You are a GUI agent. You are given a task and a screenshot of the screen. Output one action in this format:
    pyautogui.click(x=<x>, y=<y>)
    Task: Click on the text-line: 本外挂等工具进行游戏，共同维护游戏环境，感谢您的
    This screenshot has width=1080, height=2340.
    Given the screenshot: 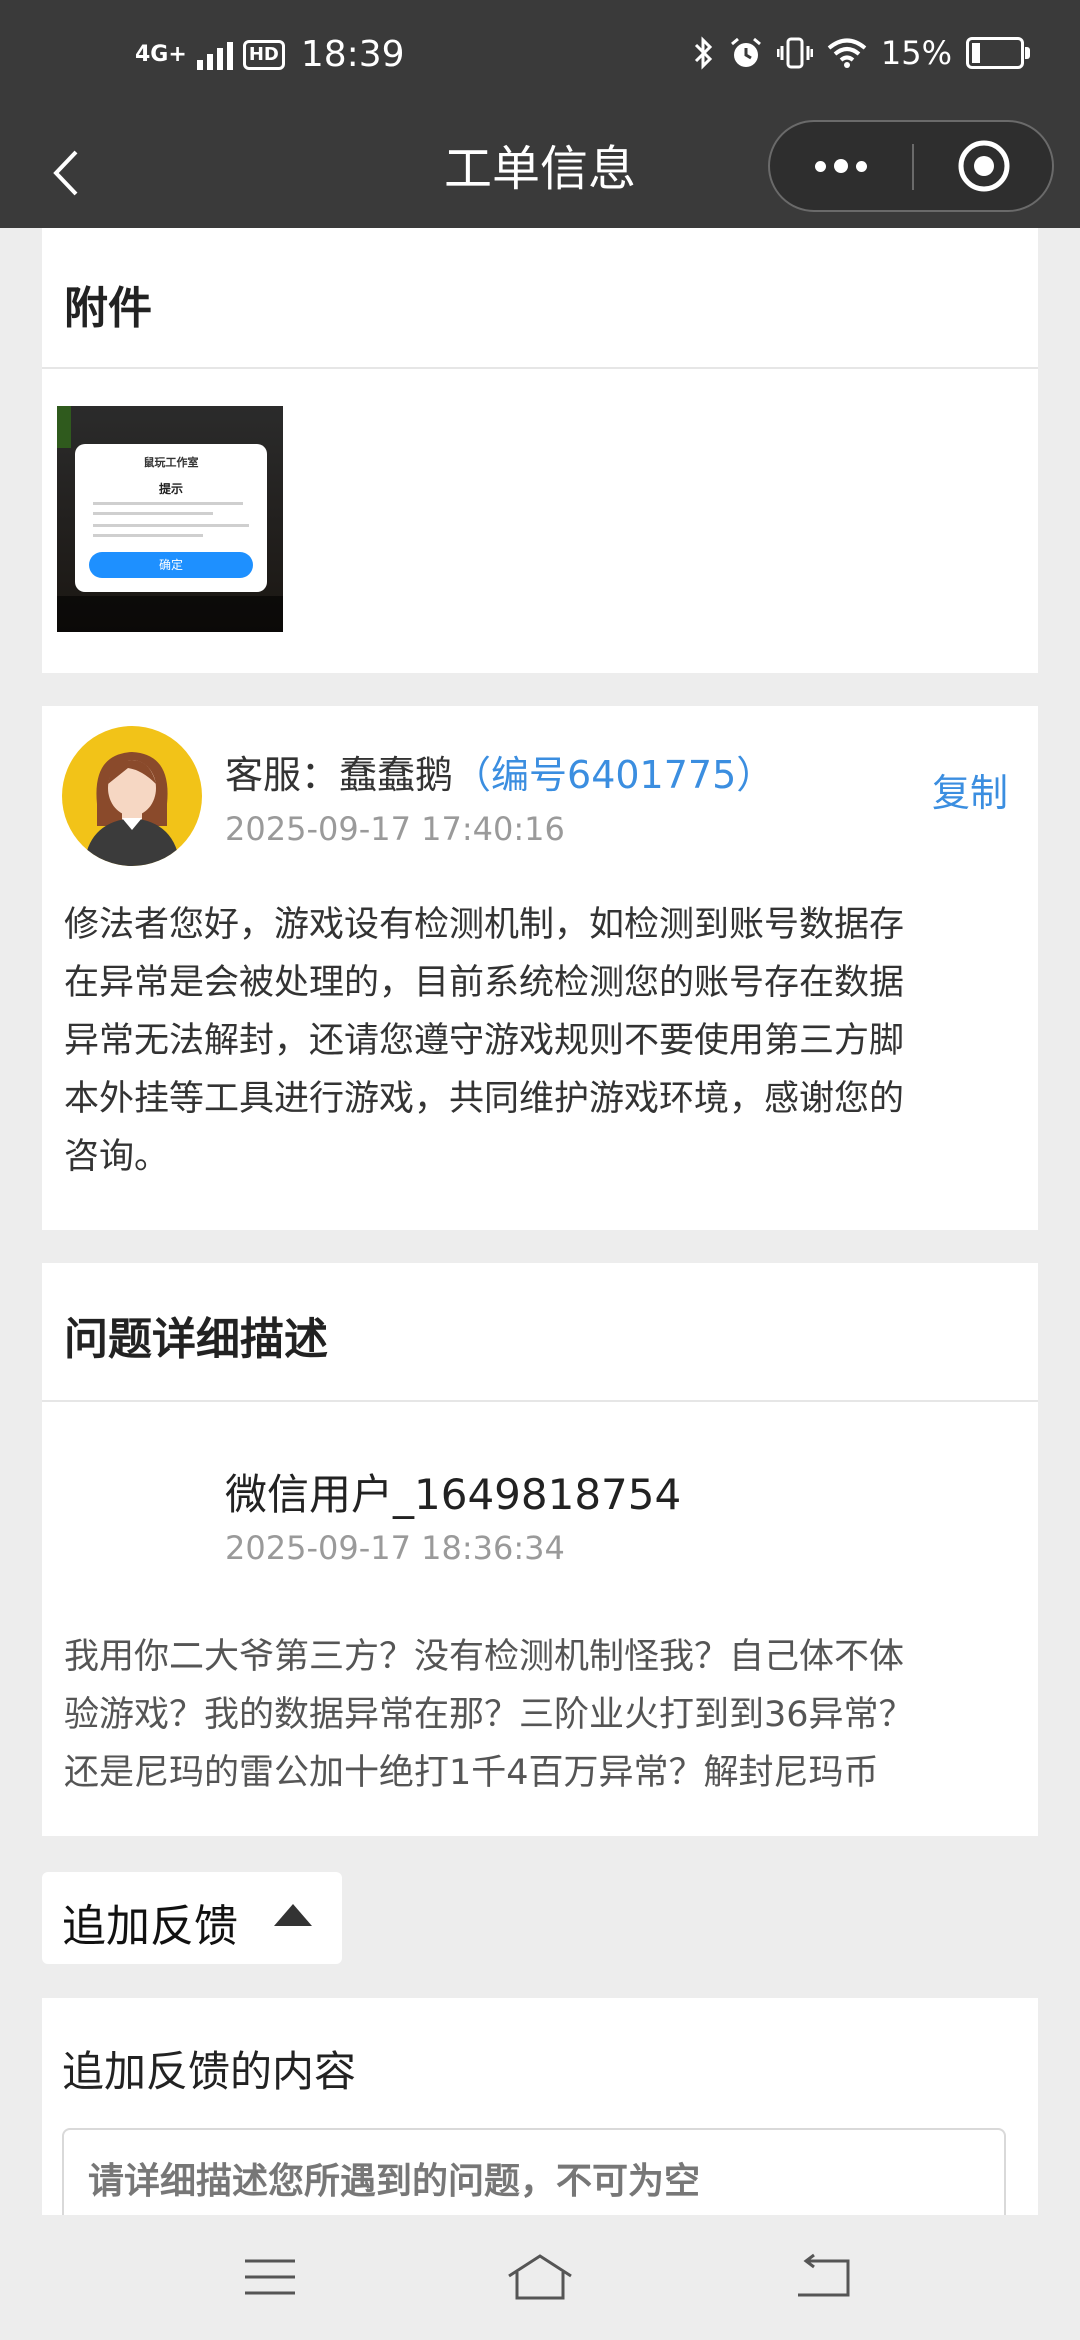 What is the action you would take?
    pyautogui.click(x=484, y=1099)
    